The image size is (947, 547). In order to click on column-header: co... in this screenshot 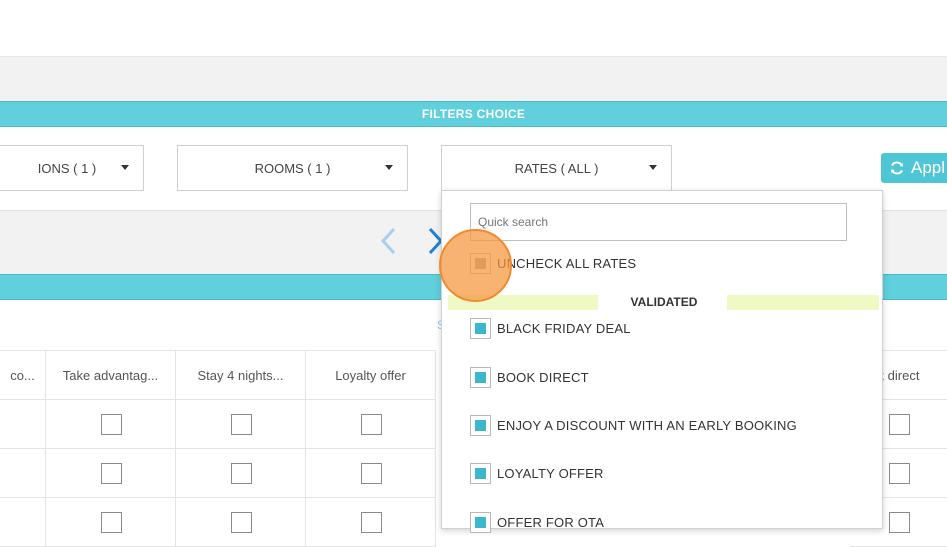, I will do `click(23, 375)`.